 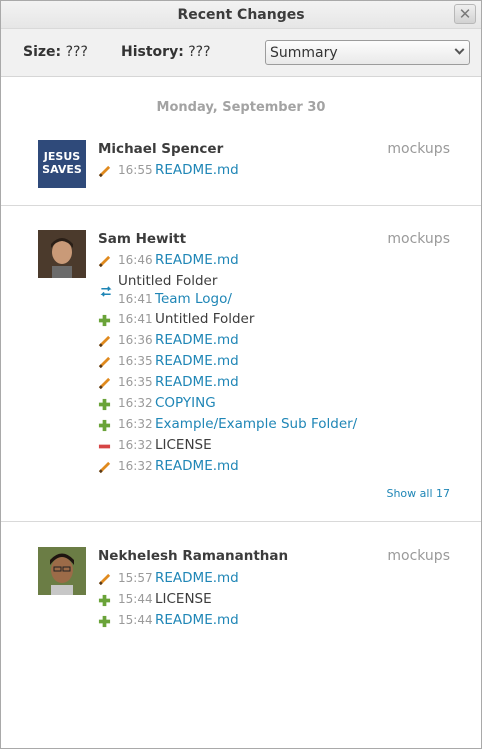 What do you see at coordinates (205, 319) in the screenshot?
I see `file-name: Untitled Folder` at bounding box center [205, 319].